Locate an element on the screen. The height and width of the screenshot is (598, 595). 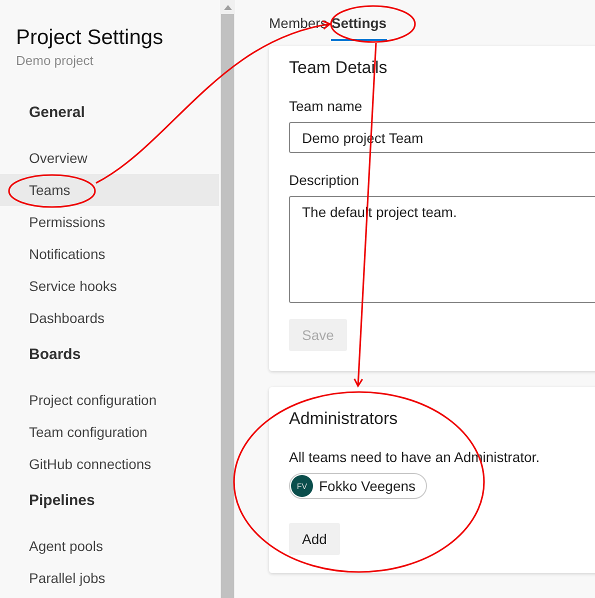
sidebar-item: Overview is located at coordinates (109, 158).